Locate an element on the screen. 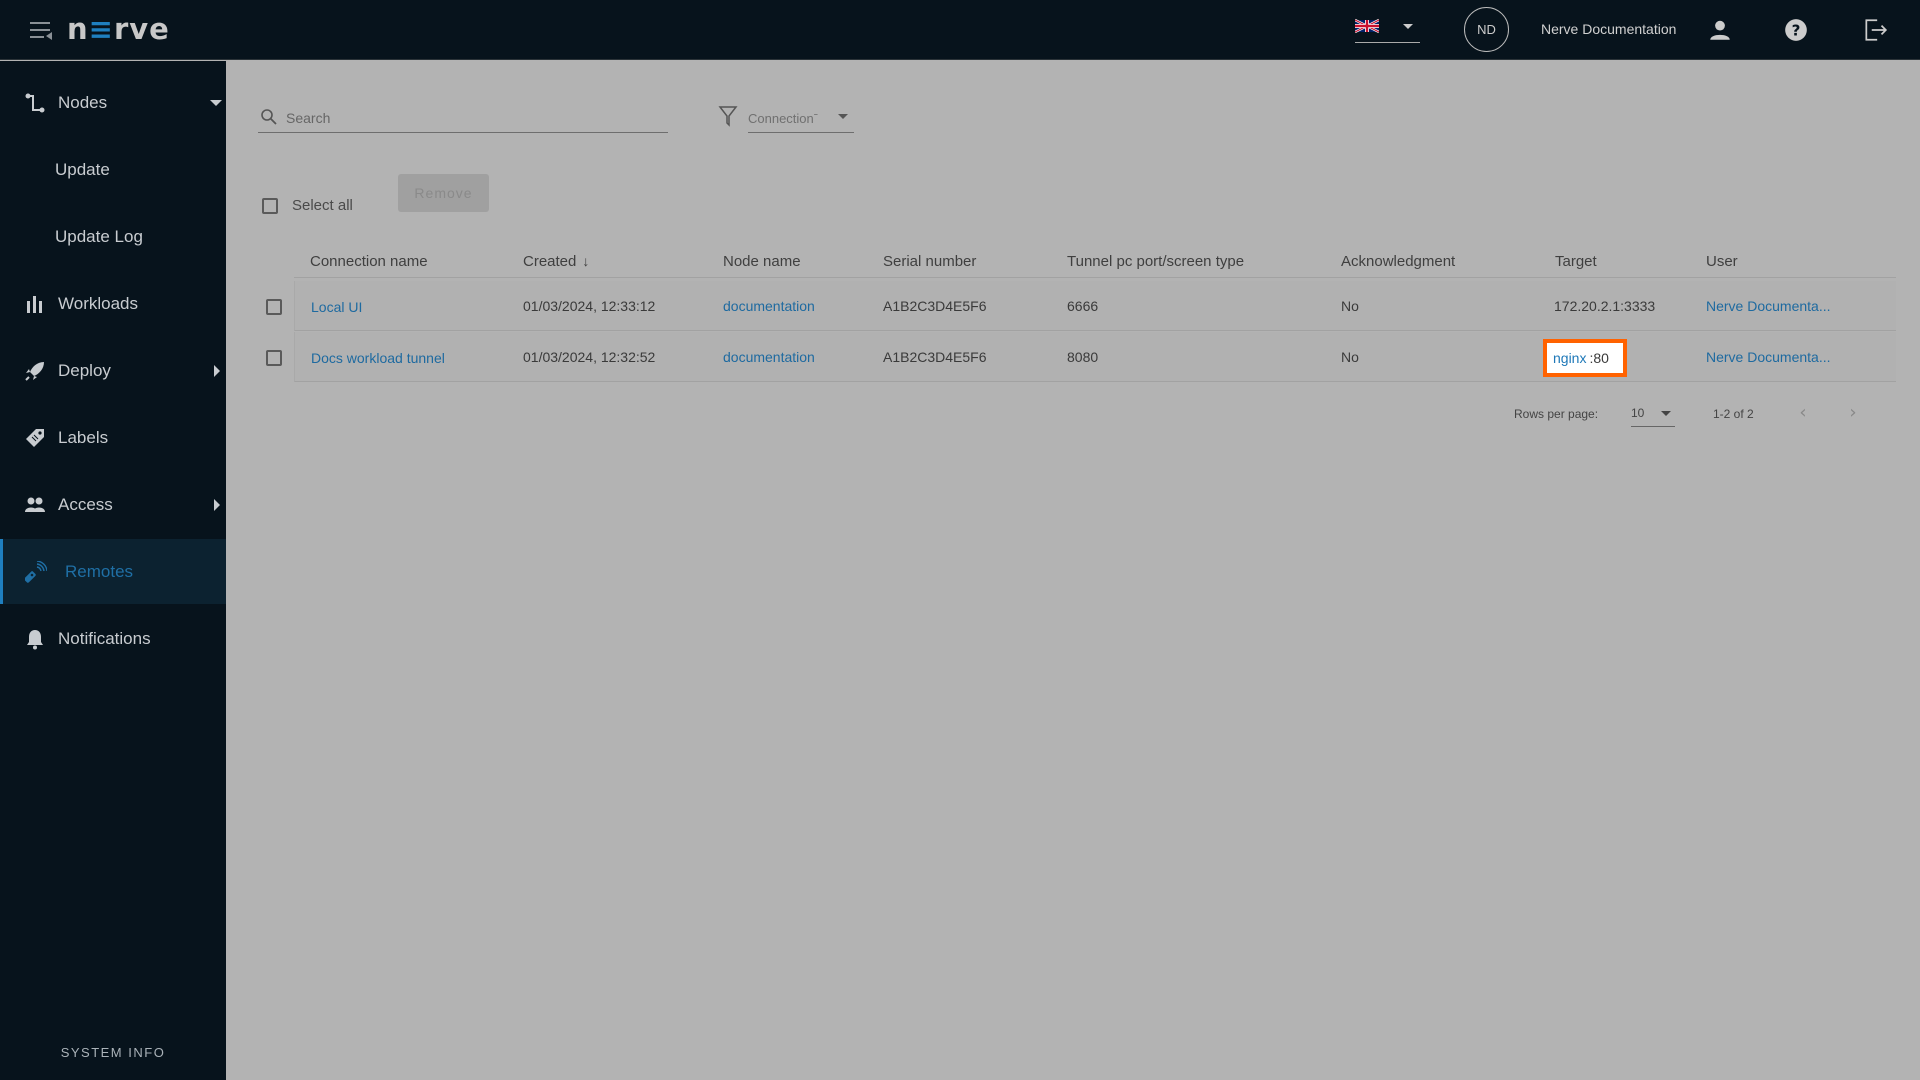  target-service-link: nginx is located at coordinates (1569, 358).